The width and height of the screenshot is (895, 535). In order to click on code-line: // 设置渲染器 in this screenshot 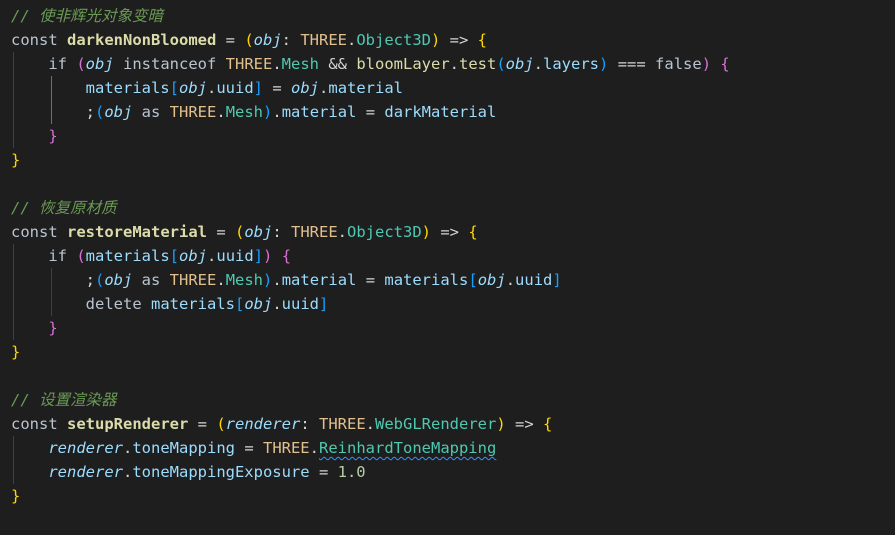, I will do `click(64, 400)`.